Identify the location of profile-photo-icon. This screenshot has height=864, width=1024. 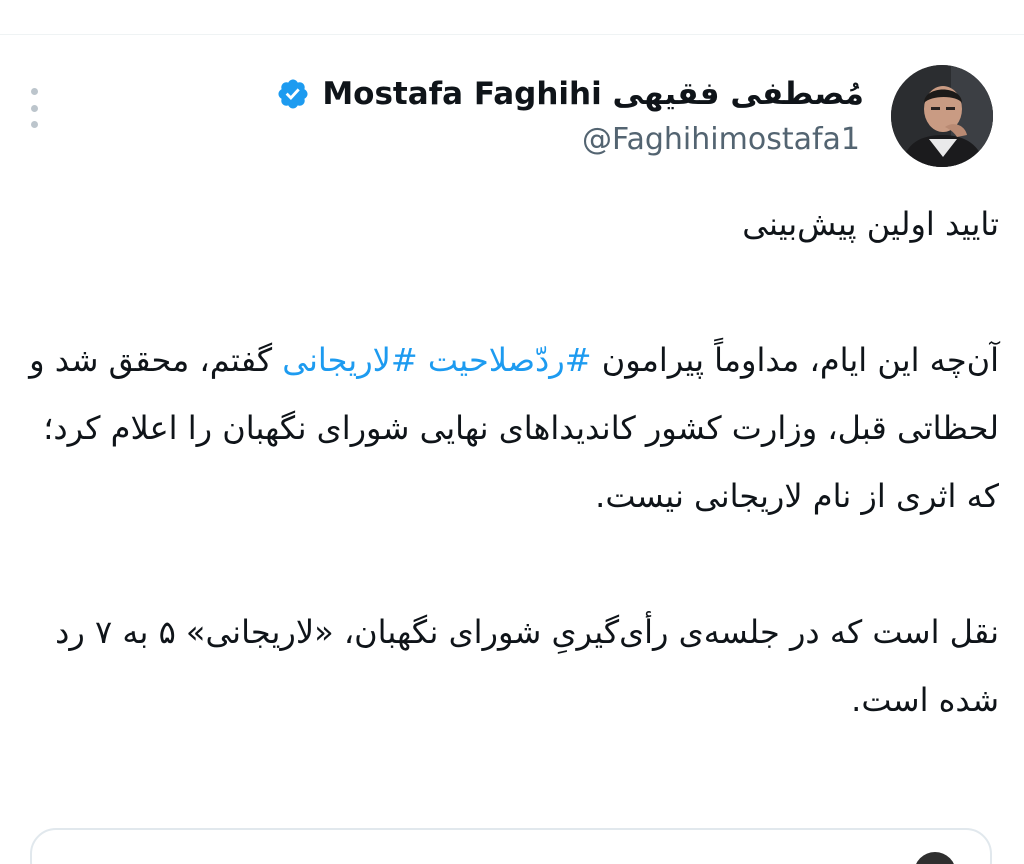
(942, 116).